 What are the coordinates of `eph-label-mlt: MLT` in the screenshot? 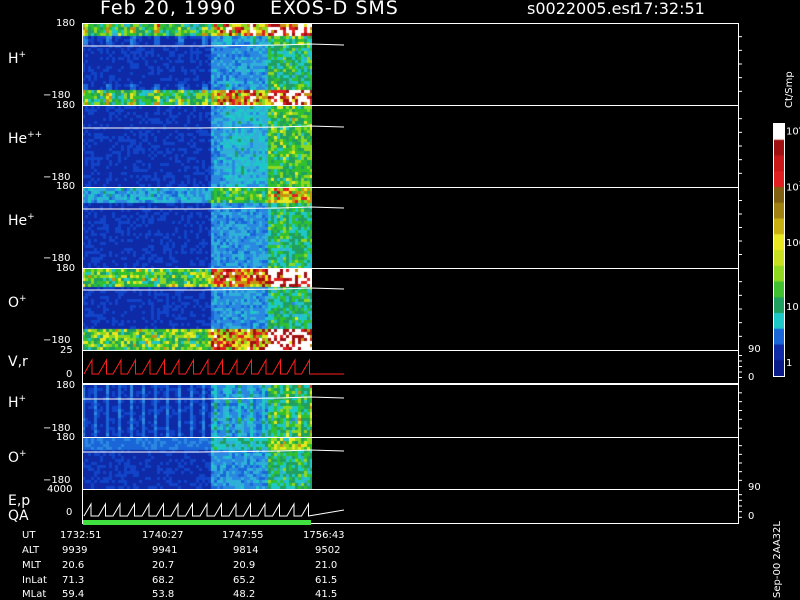 It's located at (31, 565).